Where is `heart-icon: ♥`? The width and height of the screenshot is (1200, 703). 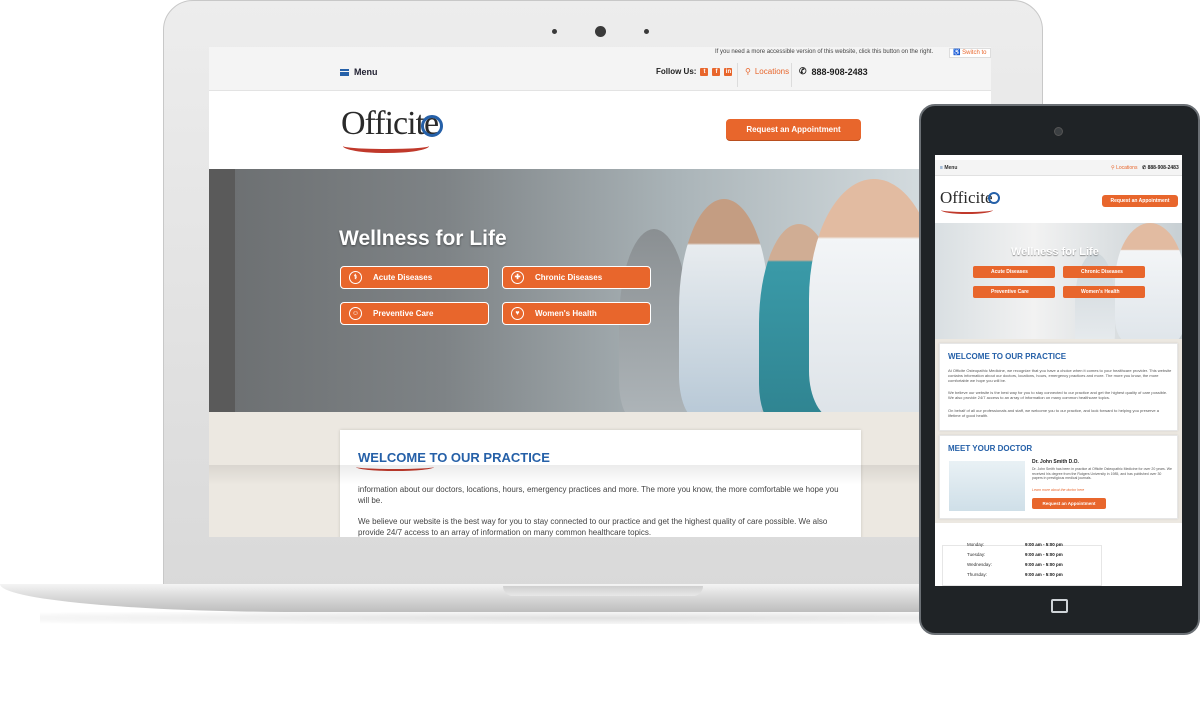
heart-icon: ♥ is located at coordinates (517, 313).